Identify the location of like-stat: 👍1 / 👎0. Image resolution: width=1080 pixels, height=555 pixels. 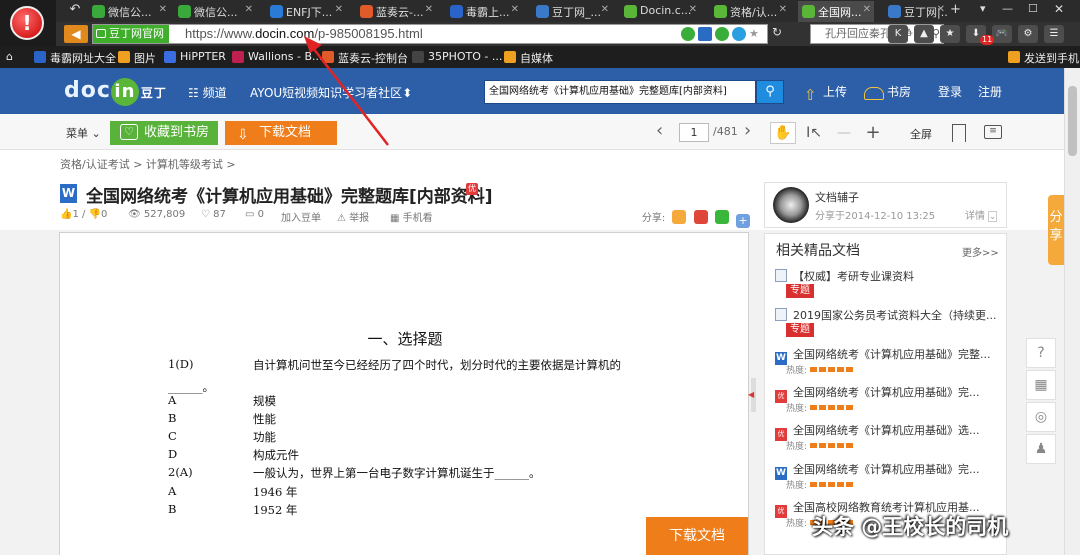
(83, 214).